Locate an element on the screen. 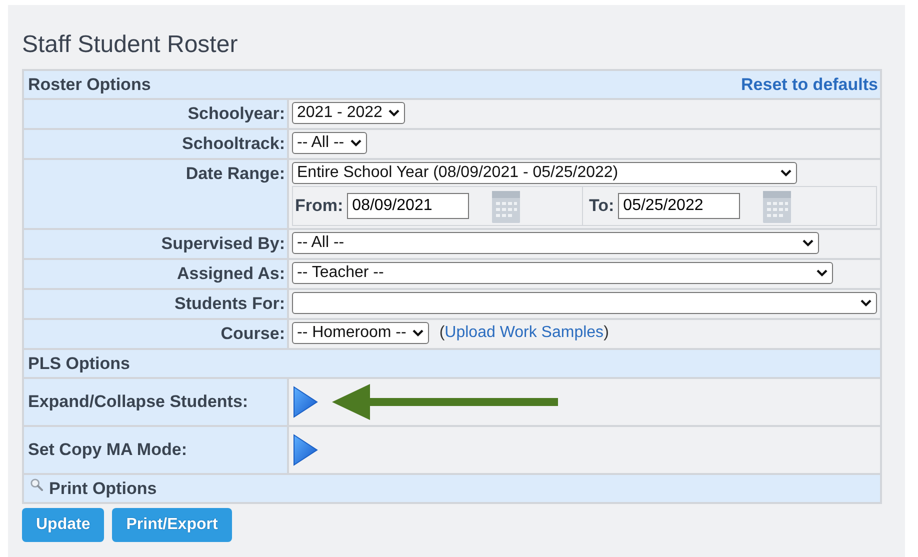 The height and width of the screenshot is (557, 918). field-label: Date Range: is located at coordinates (235, 173).